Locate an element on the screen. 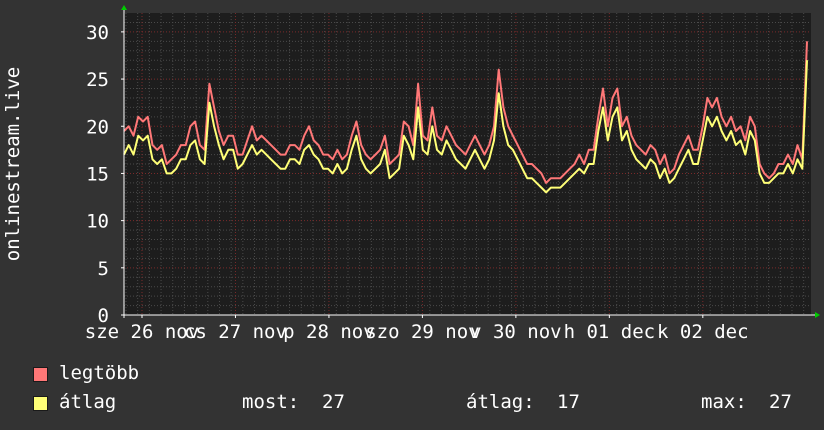  y-tick-label: 30 is located at coordinates (97, 33).